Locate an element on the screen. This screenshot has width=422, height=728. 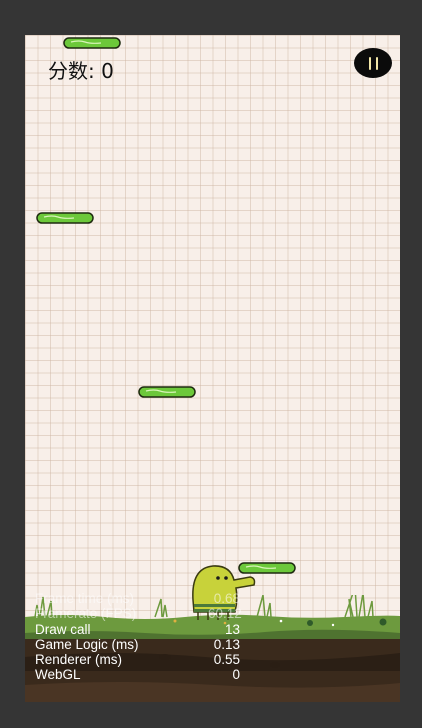
stat-renderer: Renderer (ms) 0.55 is located at coordinates (137, 660).